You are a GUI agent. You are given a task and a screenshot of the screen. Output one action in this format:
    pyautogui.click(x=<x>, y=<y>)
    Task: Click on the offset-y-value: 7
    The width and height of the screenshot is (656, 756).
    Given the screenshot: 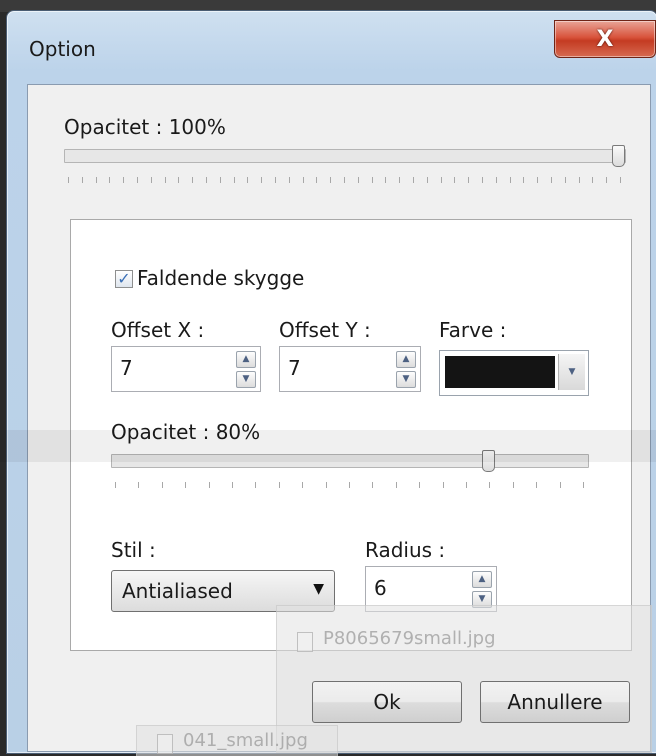 What is the action you would take?
    pyautogui.click(x=294, y=368)
    